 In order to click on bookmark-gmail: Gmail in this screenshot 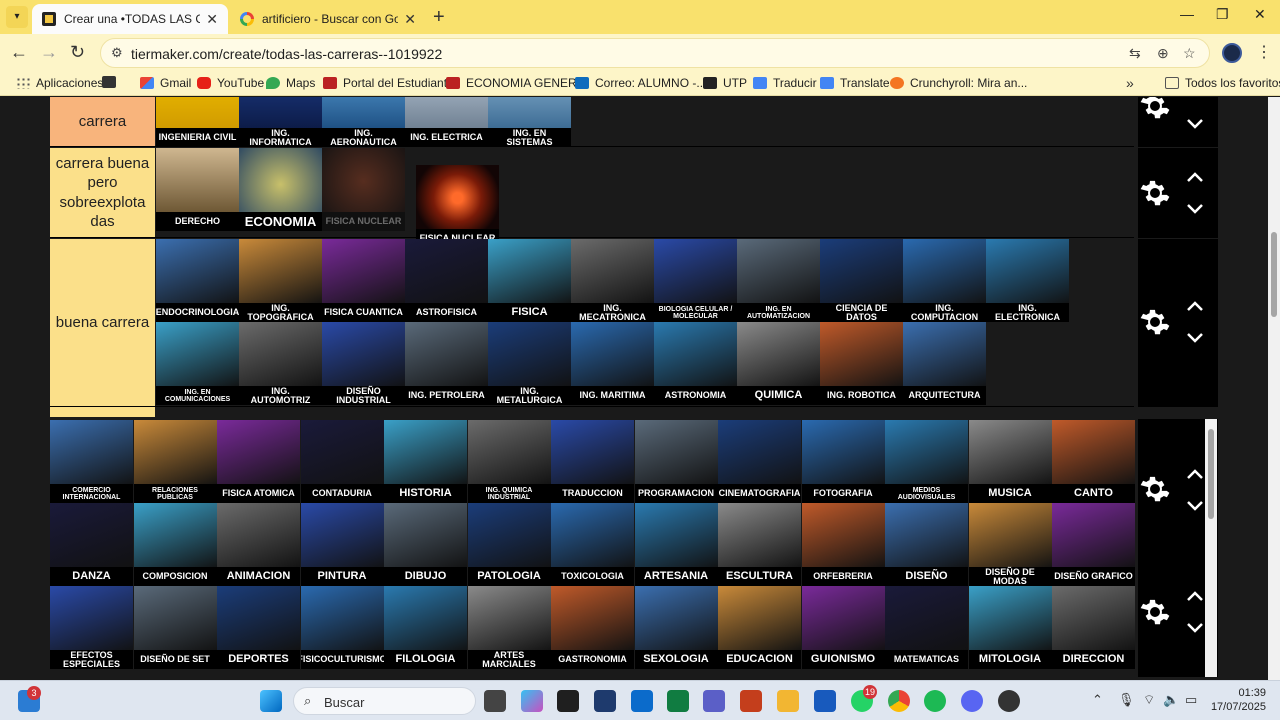, I will do `click(165, 83)`.